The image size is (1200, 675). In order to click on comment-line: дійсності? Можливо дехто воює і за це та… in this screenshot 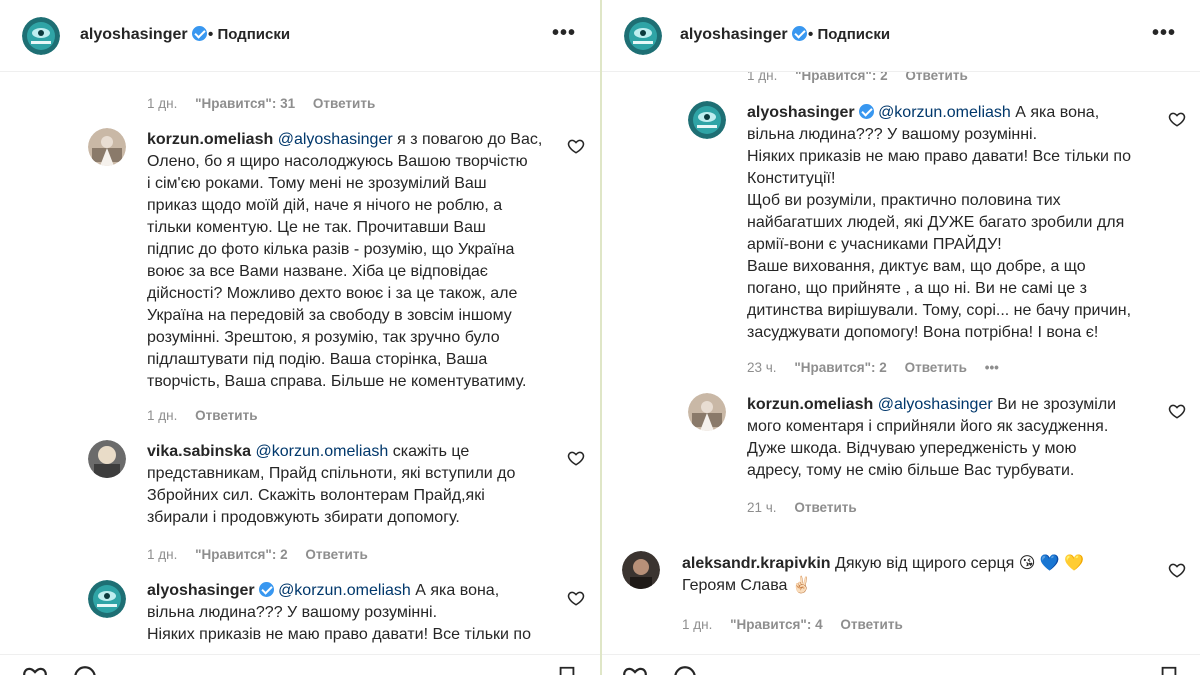, I will do `click(332, 293)`.